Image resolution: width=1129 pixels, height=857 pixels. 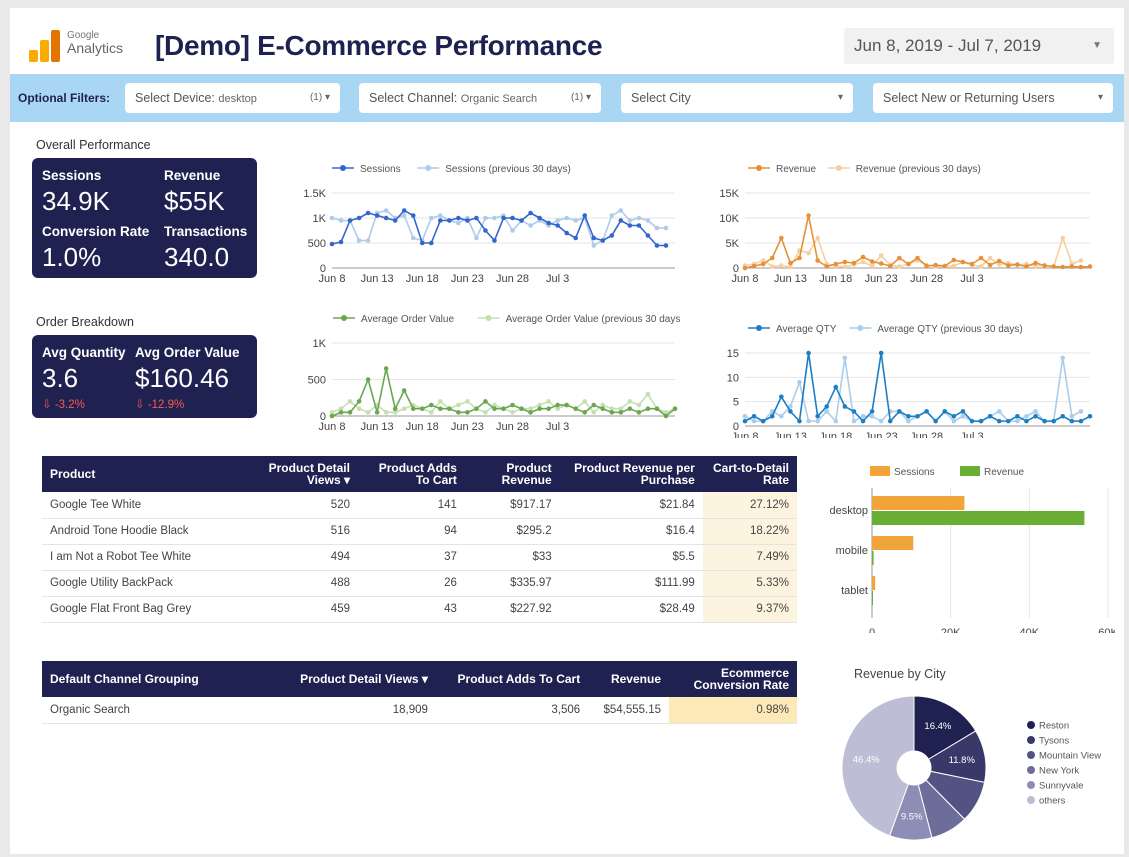 I want to click on channel-filter-label: Select Channel:, so click(x=413, y=98).